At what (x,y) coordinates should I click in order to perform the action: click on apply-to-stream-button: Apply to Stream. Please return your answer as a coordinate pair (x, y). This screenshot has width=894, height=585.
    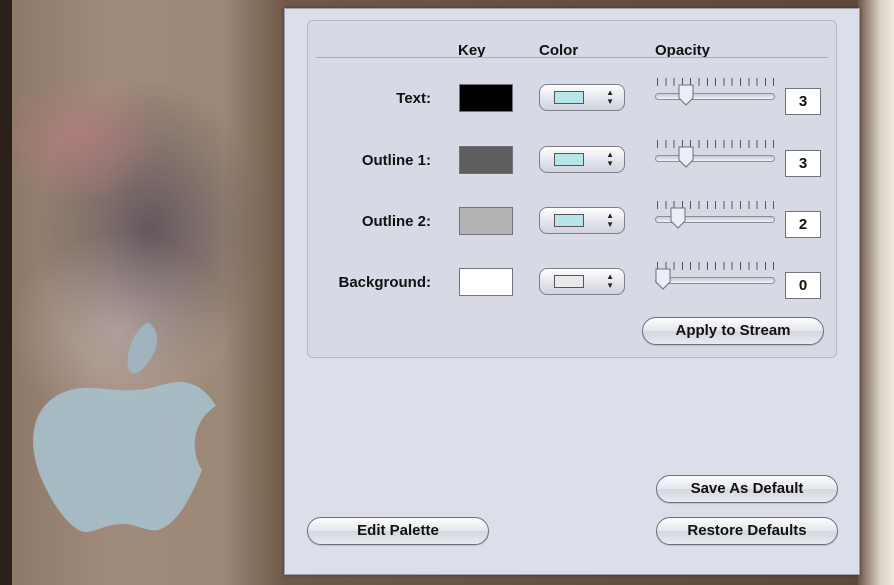
    Looking at the image, I should click on (733, 331).